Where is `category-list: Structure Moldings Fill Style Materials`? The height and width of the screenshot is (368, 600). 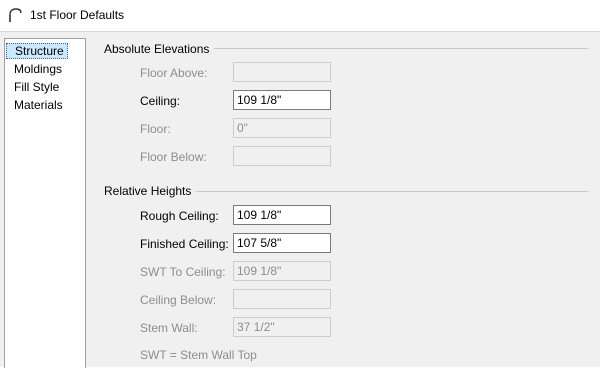 category-list: Structure Moldings Fill Style Materials is located at coordinates (45, 203).